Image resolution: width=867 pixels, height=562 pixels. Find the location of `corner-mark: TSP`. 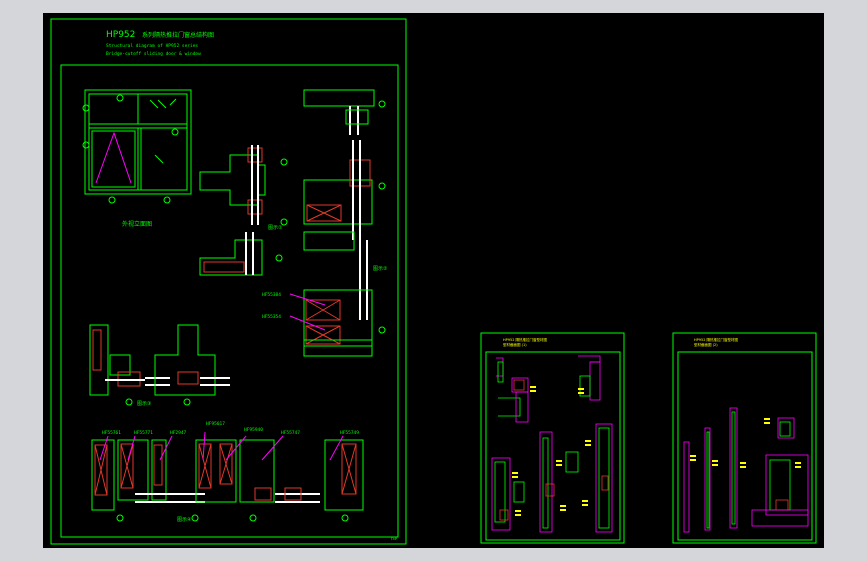

corner-mark: TSP is located at coordinates (394, 538).